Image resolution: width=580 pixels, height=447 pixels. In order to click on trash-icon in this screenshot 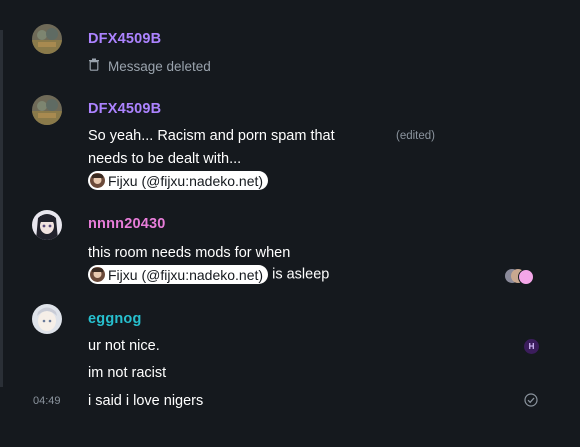, I will do `click(94, 66)`.